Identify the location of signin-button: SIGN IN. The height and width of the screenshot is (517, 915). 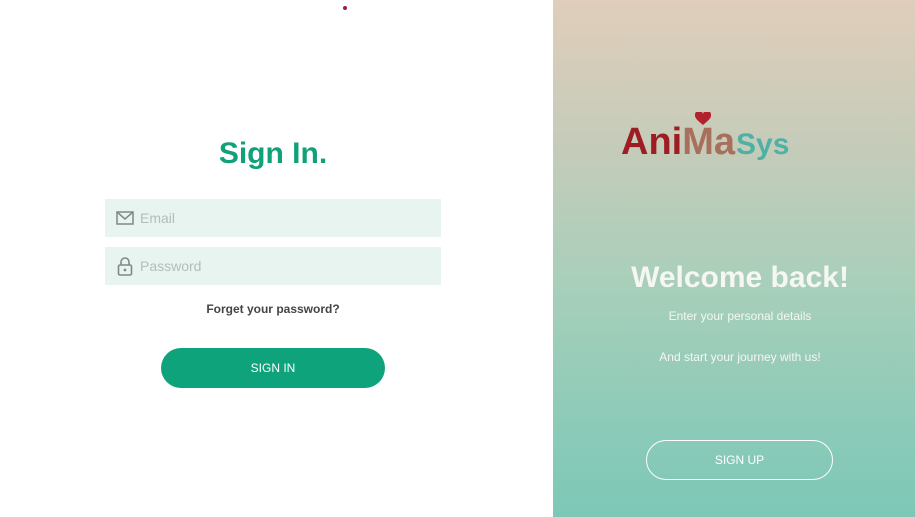
(273, 368).